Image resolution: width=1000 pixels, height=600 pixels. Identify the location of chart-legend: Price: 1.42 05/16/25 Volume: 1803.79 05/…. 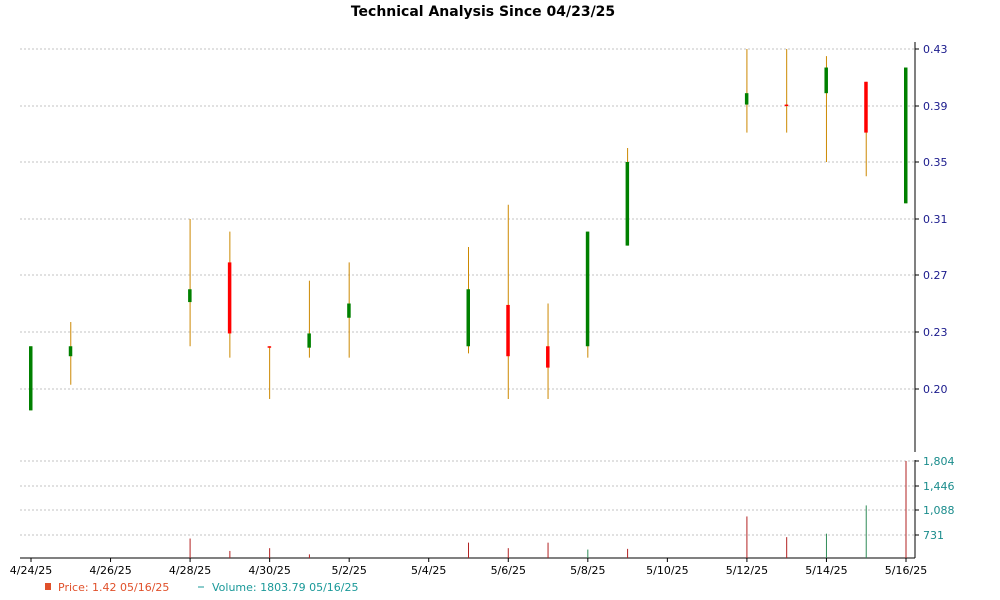
(202, 587).